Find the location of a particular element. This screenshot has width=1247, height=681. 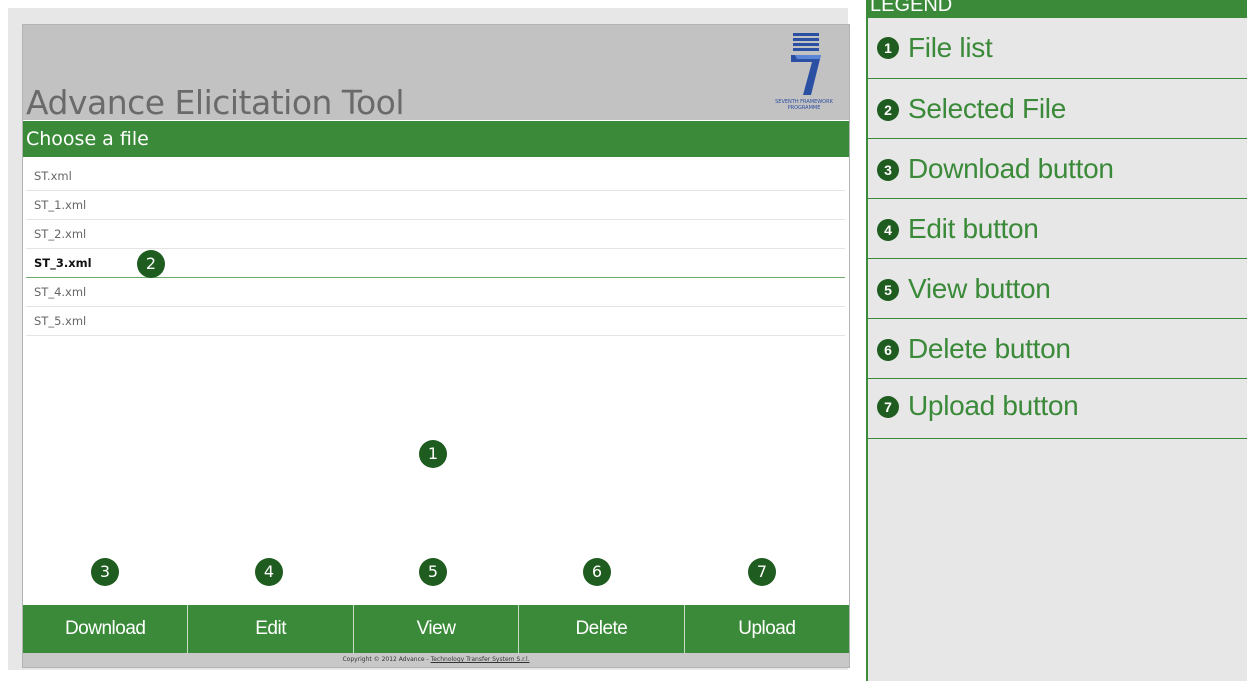

view-button: View is located at coordinates (437, 629).